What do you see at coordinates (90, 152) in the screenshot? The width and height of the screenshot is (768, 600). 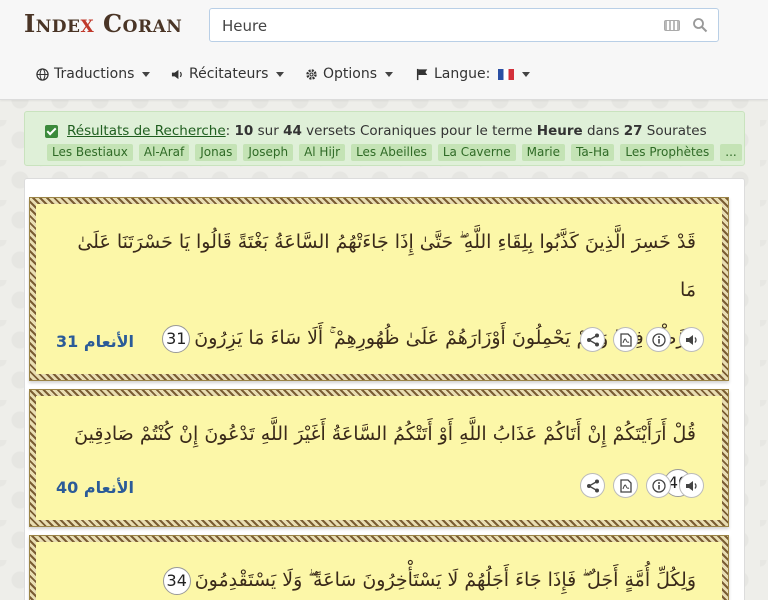 I see `surah-chip: Les Bestiaux` at bounding box center [90, 152].